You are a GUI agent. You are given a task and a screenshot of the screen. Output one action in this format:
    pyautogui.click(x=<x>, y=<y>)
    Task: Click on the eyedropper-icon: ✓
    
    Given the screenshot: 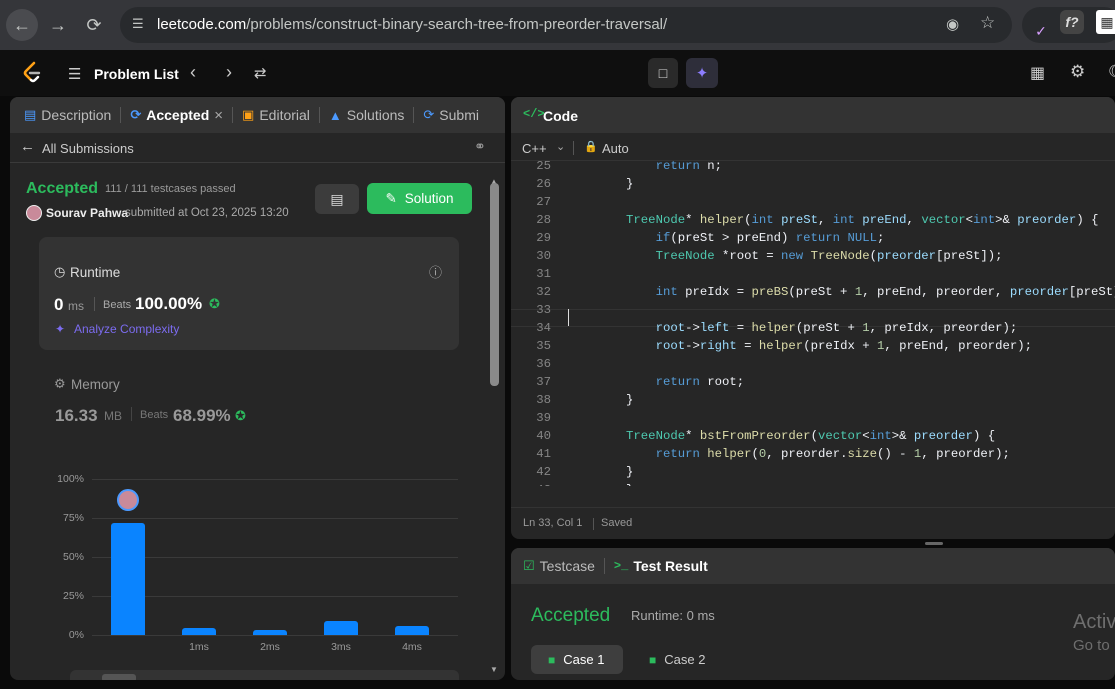 What is the action you would take?
    pyautogui.click(x=1041, y=31)
    